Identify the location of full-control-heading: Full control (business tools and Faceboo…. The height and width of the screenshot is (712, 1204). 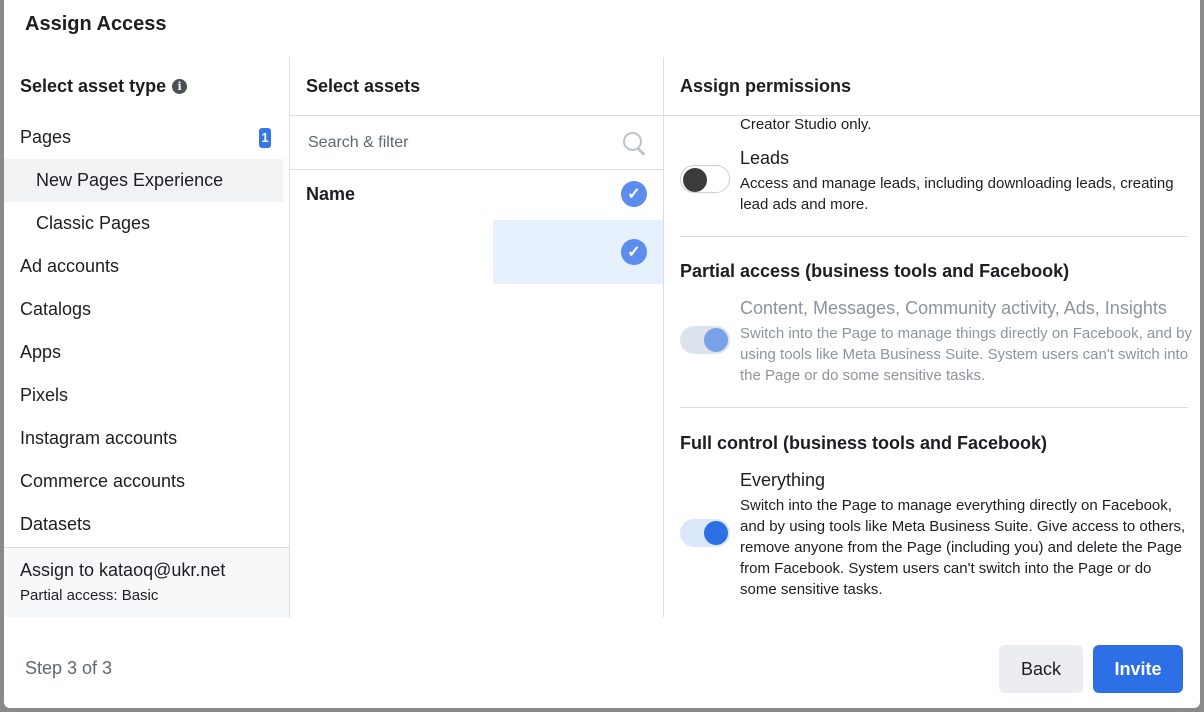
(864, 443).